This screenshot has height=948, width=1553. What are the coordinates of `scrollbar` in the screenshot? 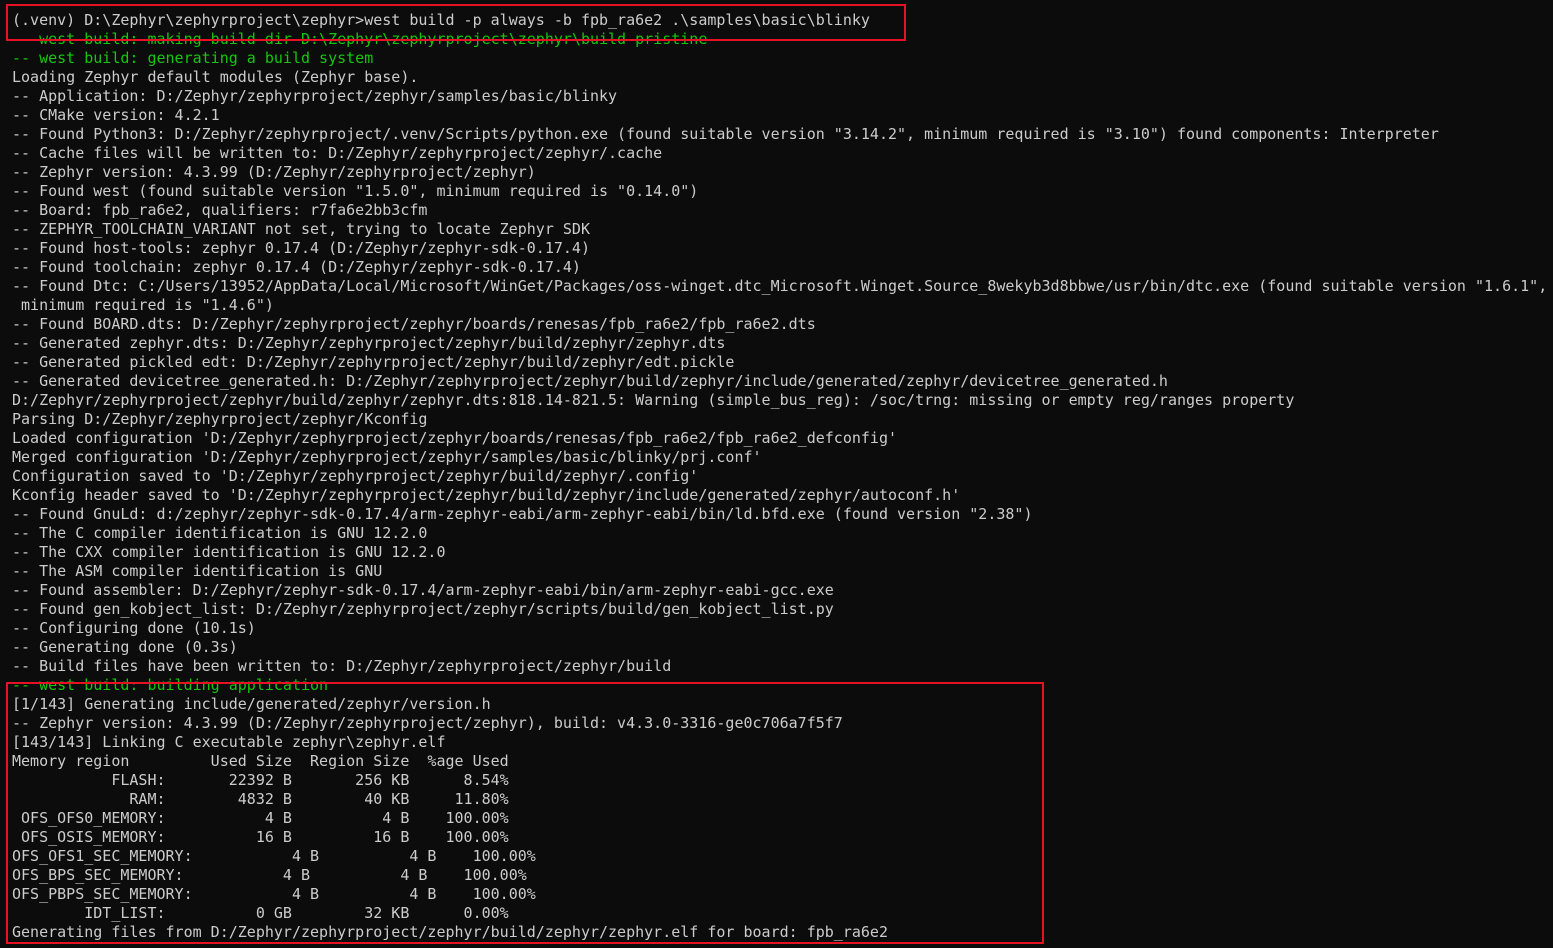 It's located at (1551, 474).